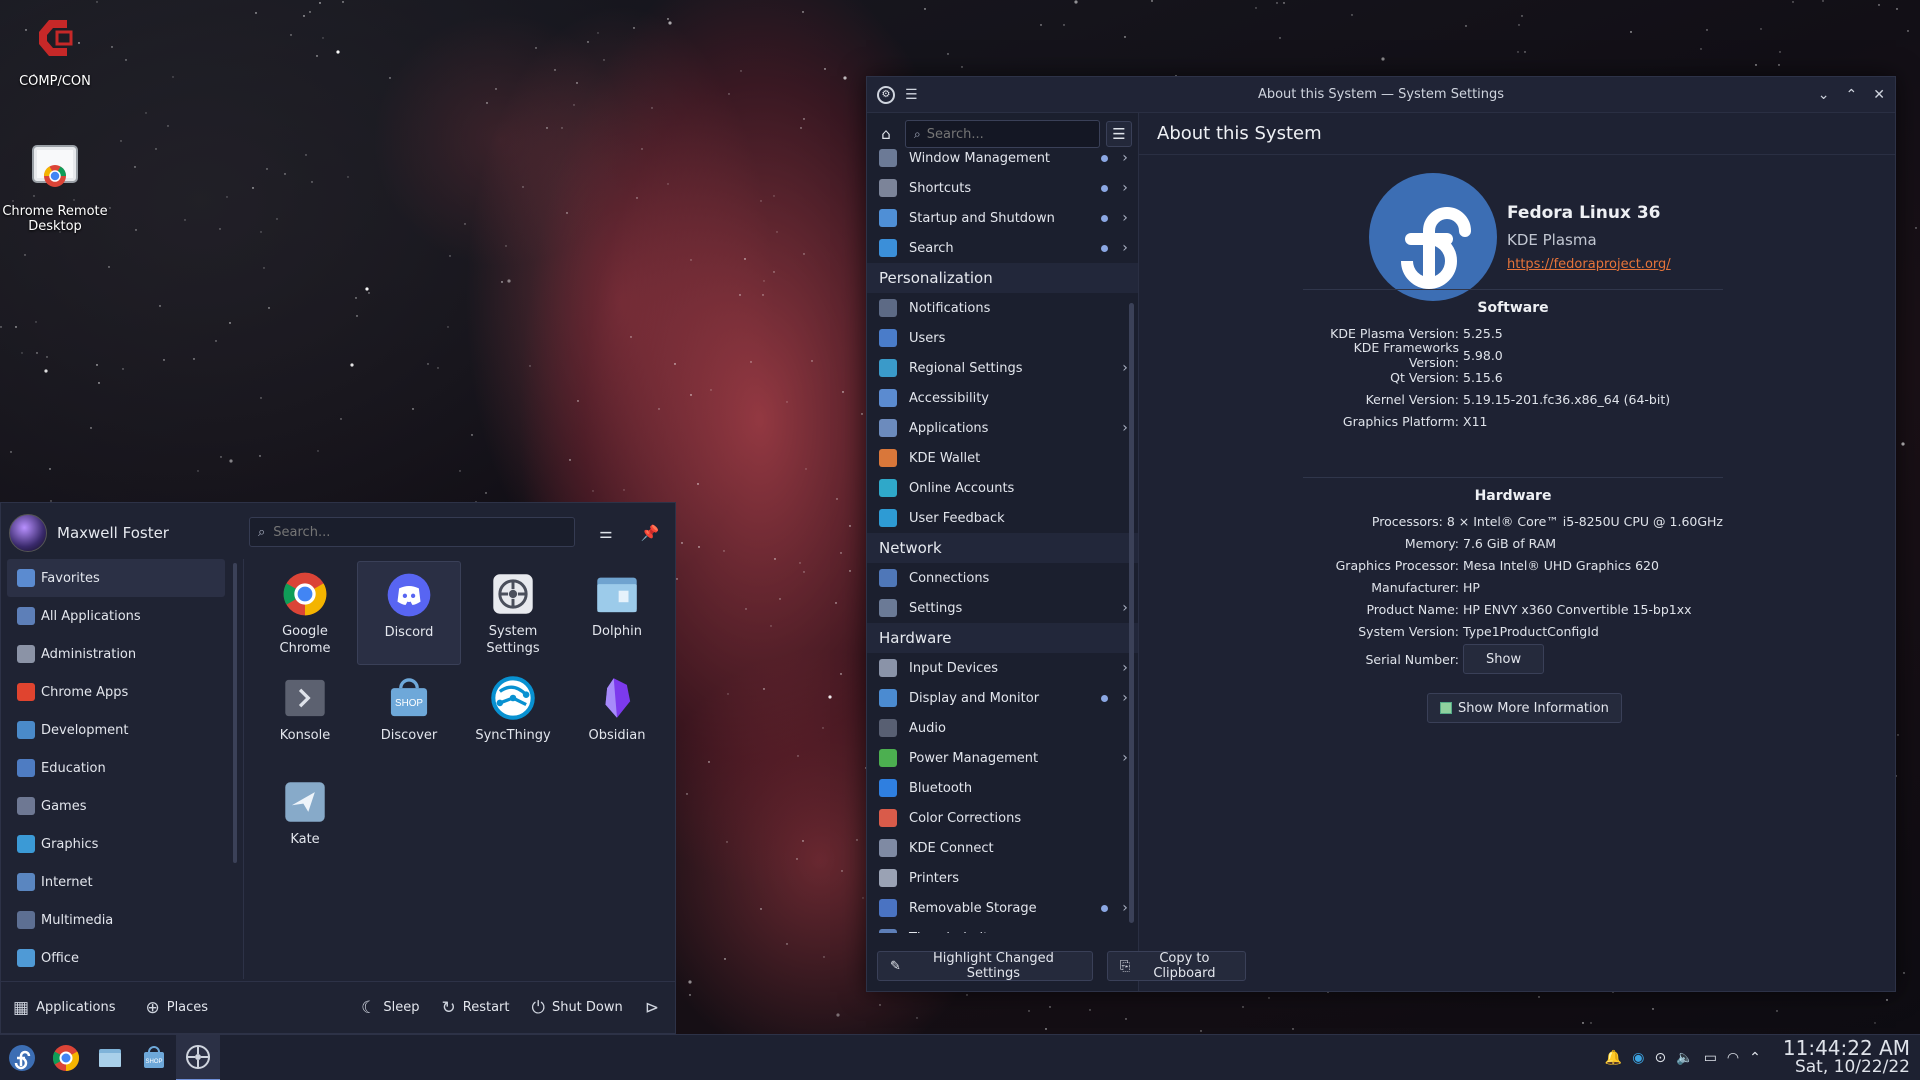 This screenshot has width=1920, height=1080. I want to click on tray-expand-icon: ⌃, so click(1755, 1058).